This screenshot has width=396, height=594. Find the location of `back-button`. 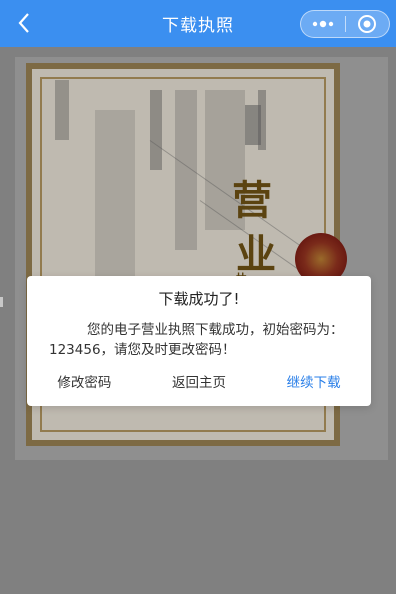

back-button is located at coordinates (24, 23).